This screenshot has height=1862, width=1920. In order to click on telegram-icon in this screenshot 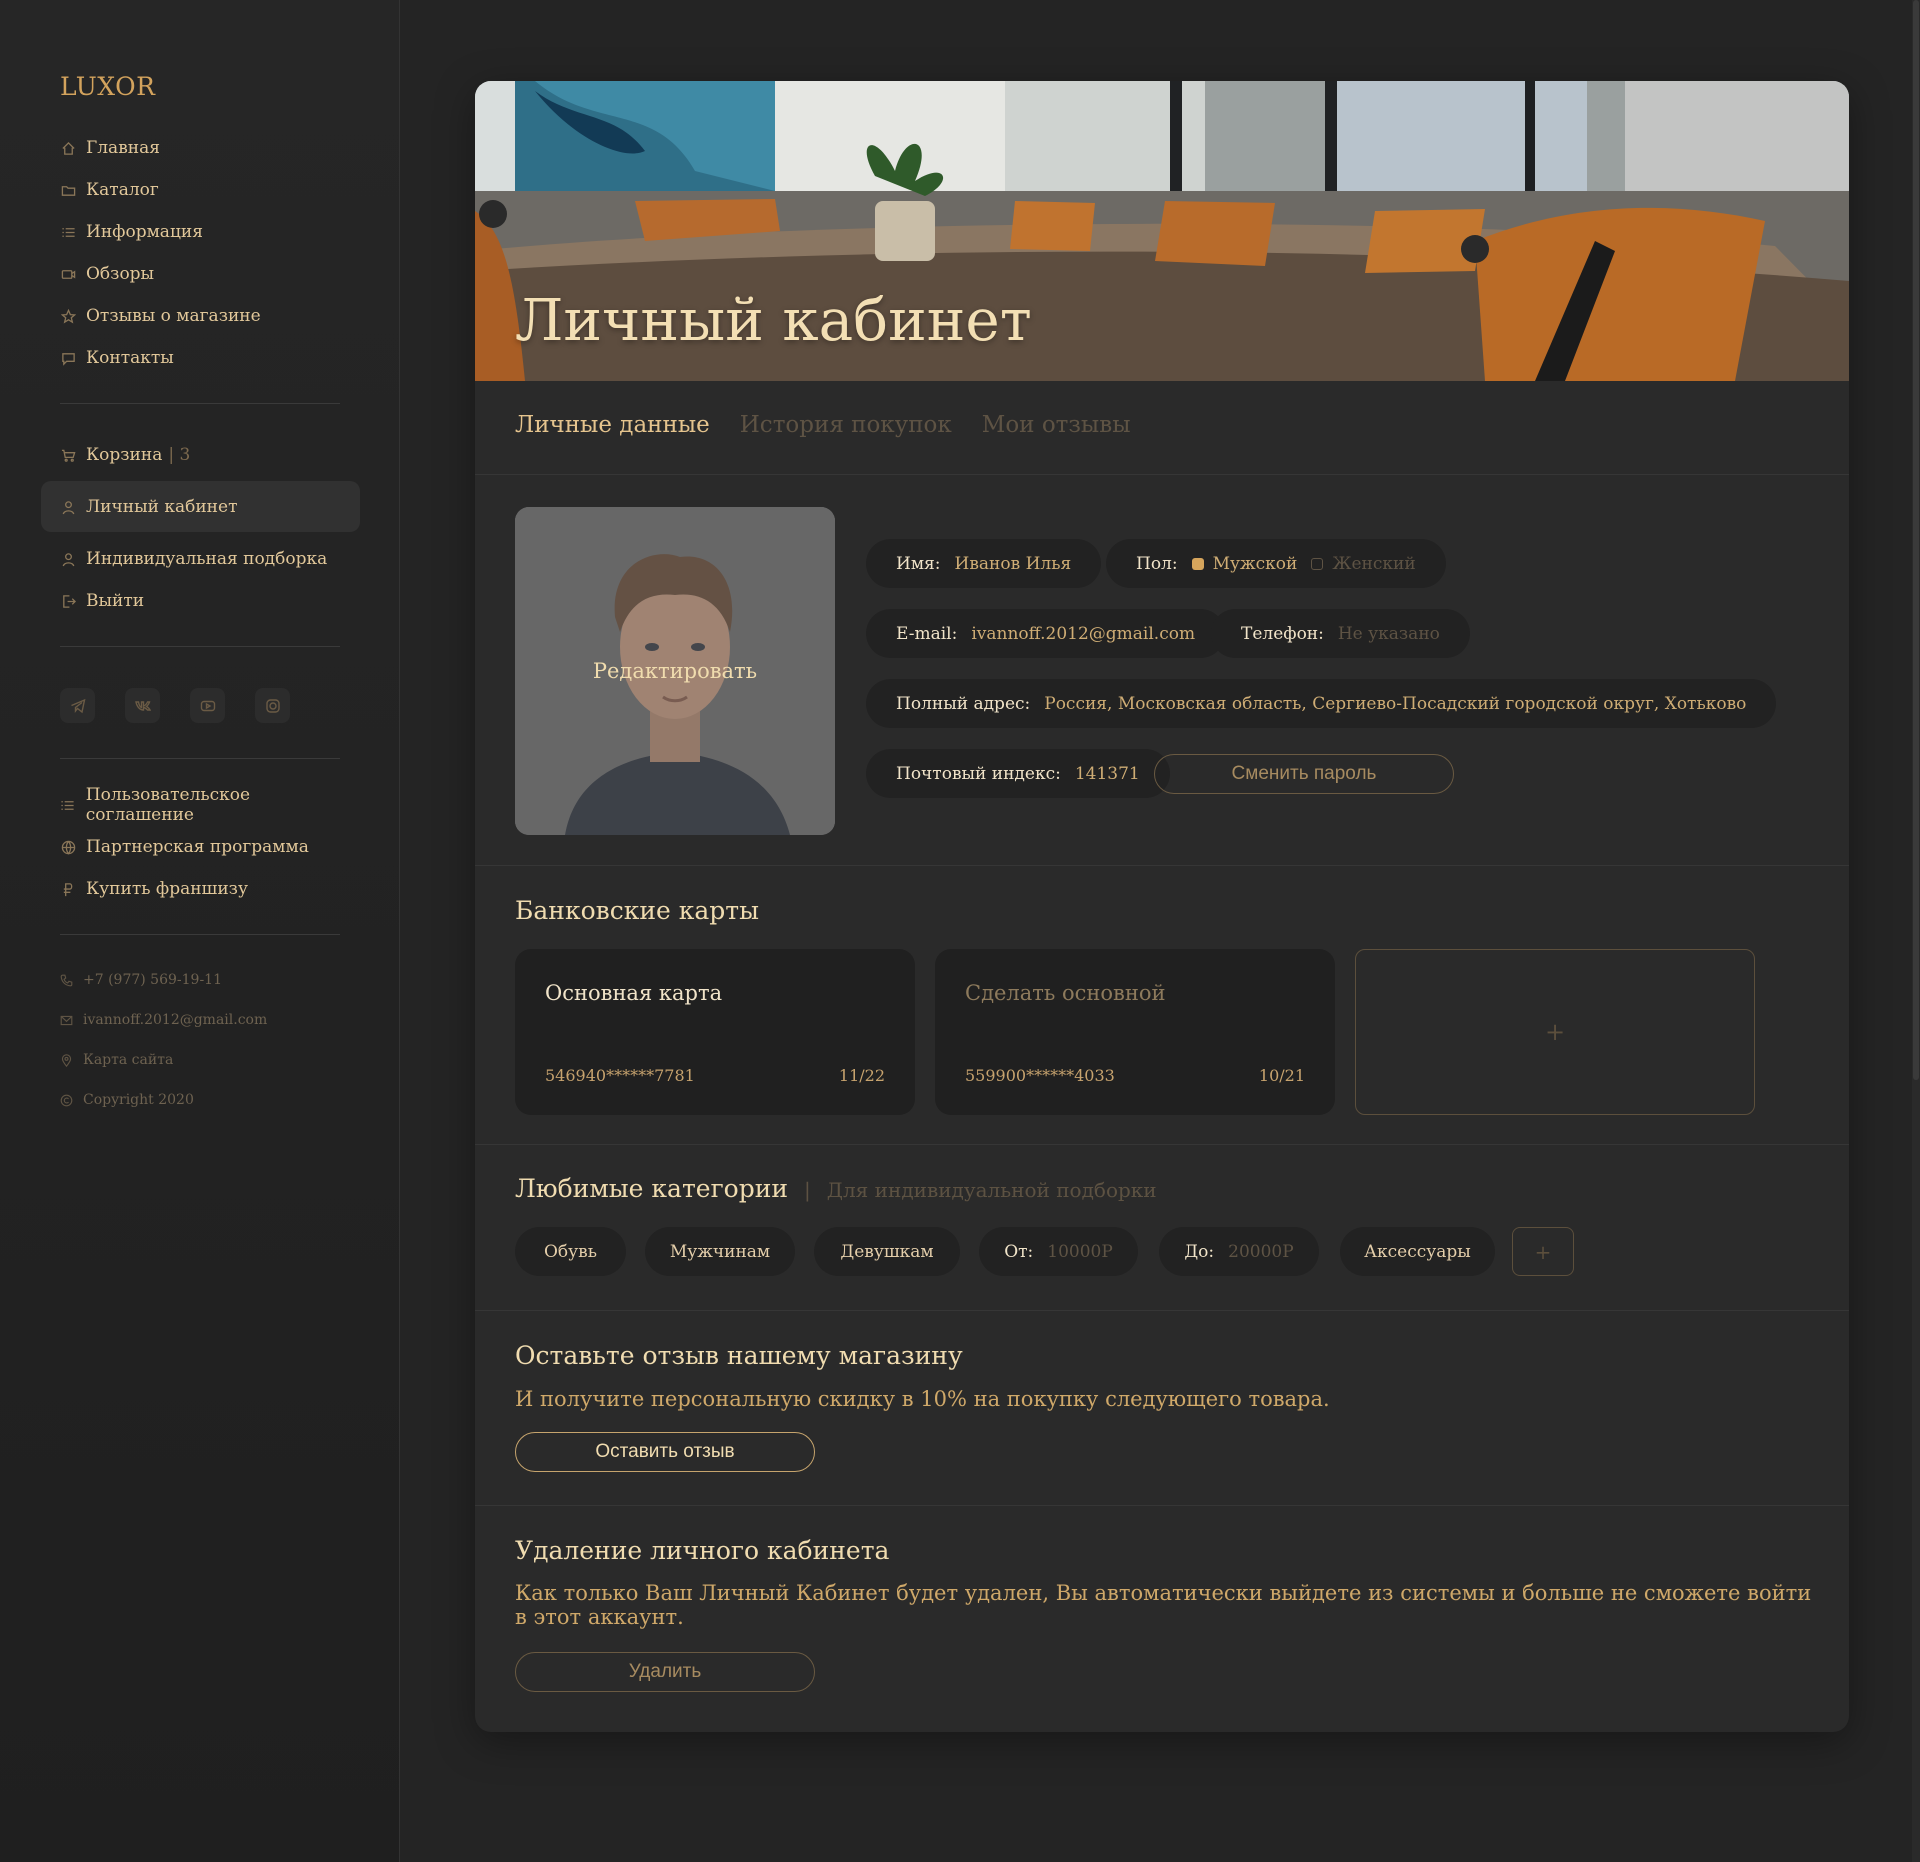, I will do `click(77, 705)`.